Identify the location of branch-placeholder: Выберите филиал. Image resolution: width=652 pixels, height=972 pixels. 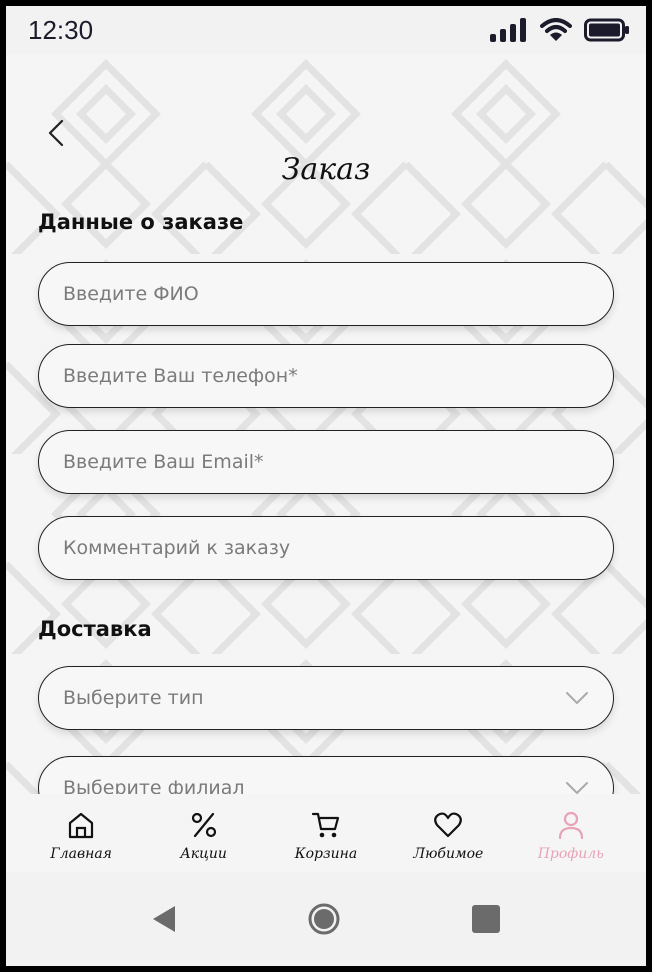
(154, 785).